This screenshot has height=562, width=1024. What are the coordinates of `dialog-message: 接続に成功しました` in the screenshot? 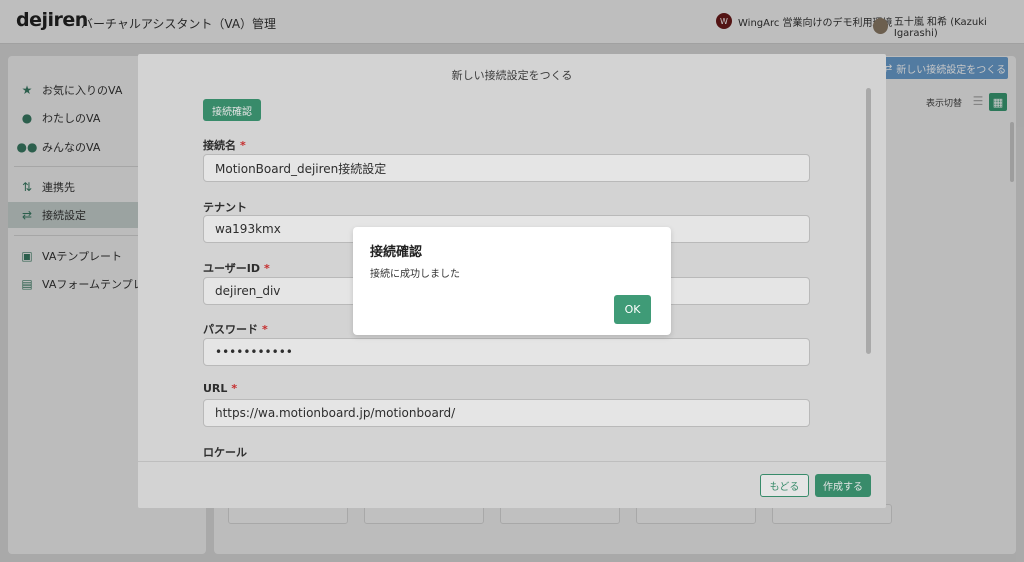 It's located at (415, 274).